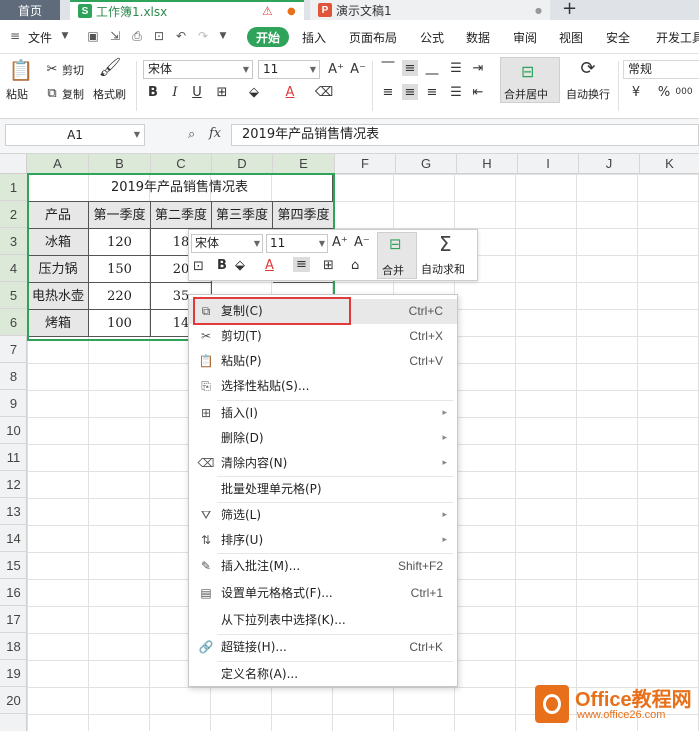 Image resolution: width=699 pixels, height=731 pixels. What do you see at coordinates (314, 37) in the screenshot?
I see `menu-insert: 插入` at bounding box center [314, 37].